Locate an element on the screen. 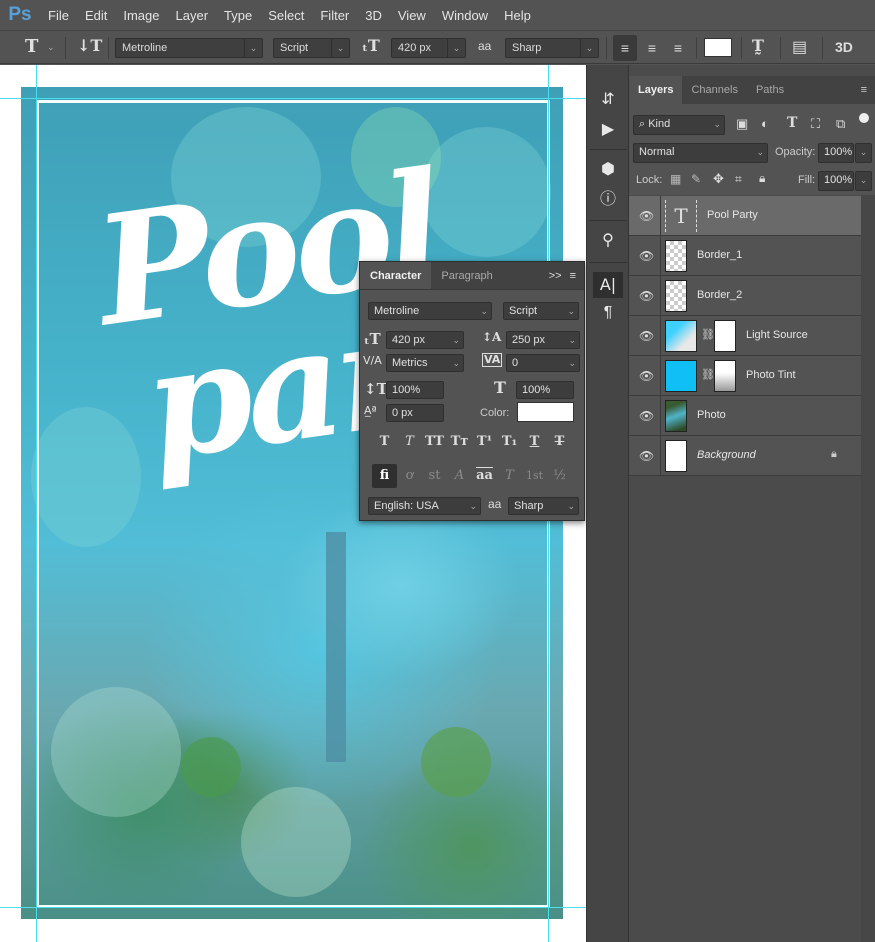  fill-field: 100% is located at coordinates (836, 181).